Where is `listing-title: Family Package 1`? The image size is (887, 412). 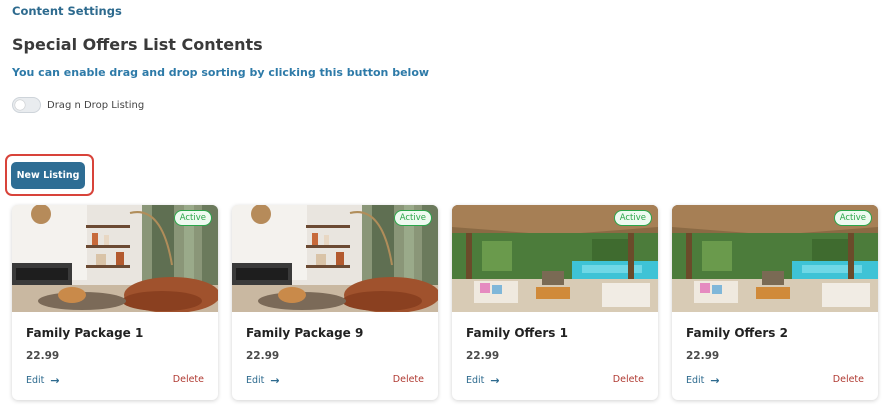 listing-title: Family Package 1 is located at coordinates (85, 333).